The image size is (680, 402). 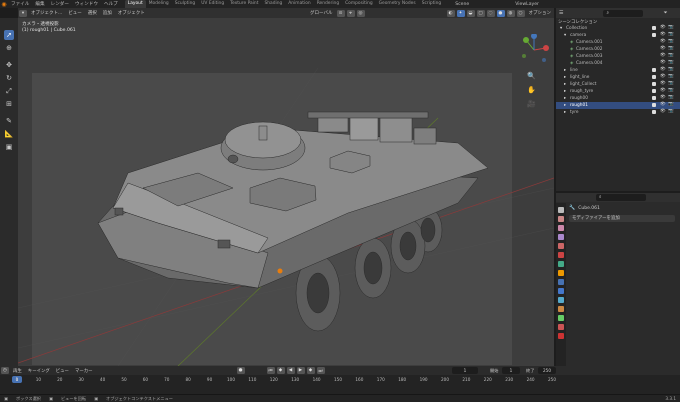 I want to click on world-tab-icon, so click(x=561, y=255).